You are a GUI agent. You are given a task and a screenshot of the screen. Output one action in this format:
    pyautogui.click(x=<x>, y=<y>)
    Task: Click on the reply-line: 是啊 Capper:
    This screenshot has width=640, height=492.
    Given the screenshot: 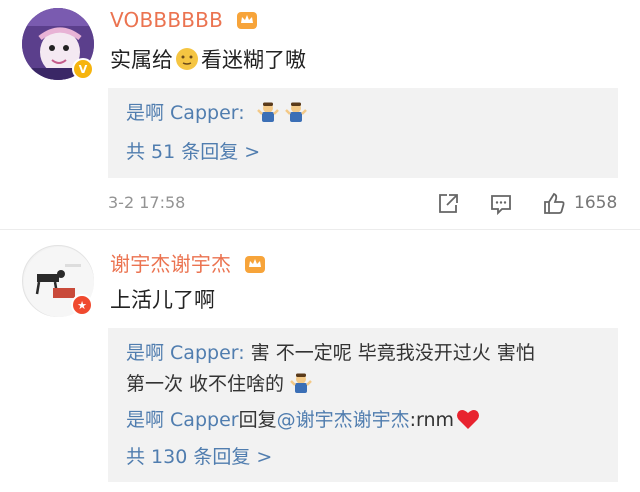 What is the action you would take?
    pyautogui.click(x=216, y=111)
    